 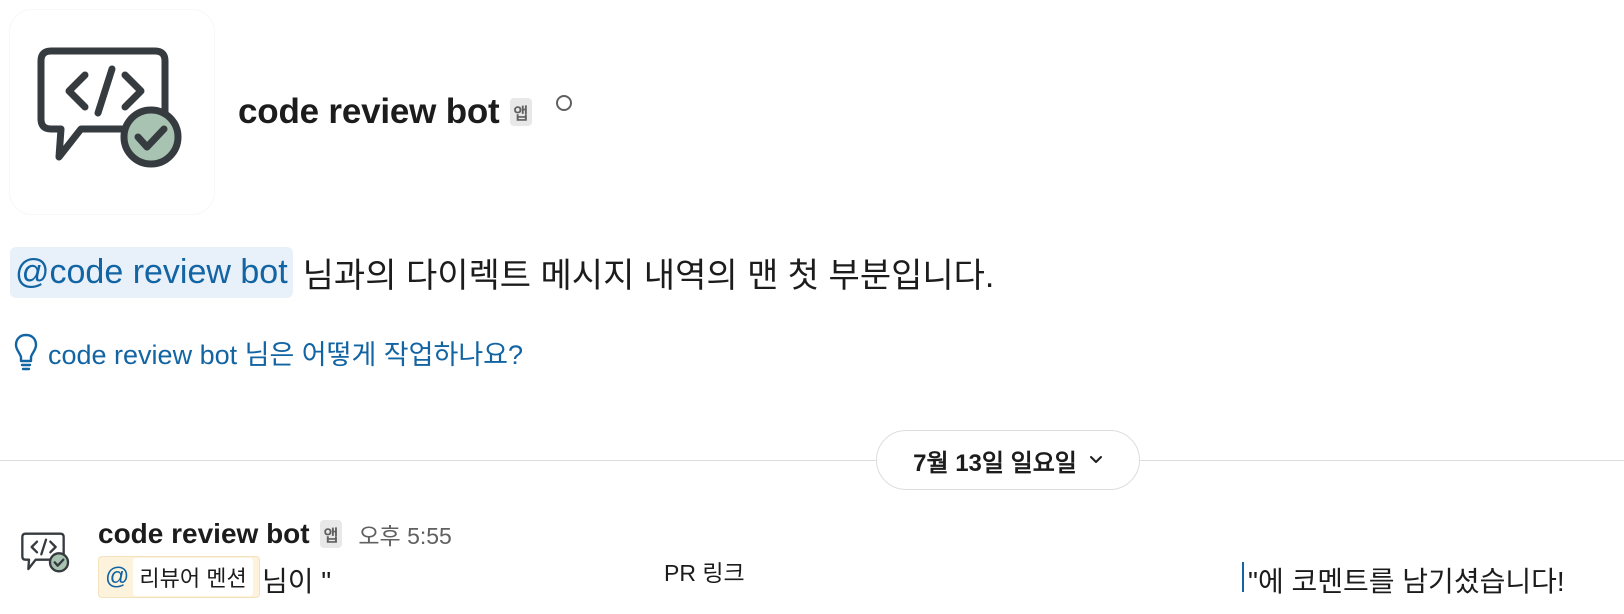 I want to click on message-text-after: "에 코멘트를 남기셨습니다!, so click(x=1406, y=581).